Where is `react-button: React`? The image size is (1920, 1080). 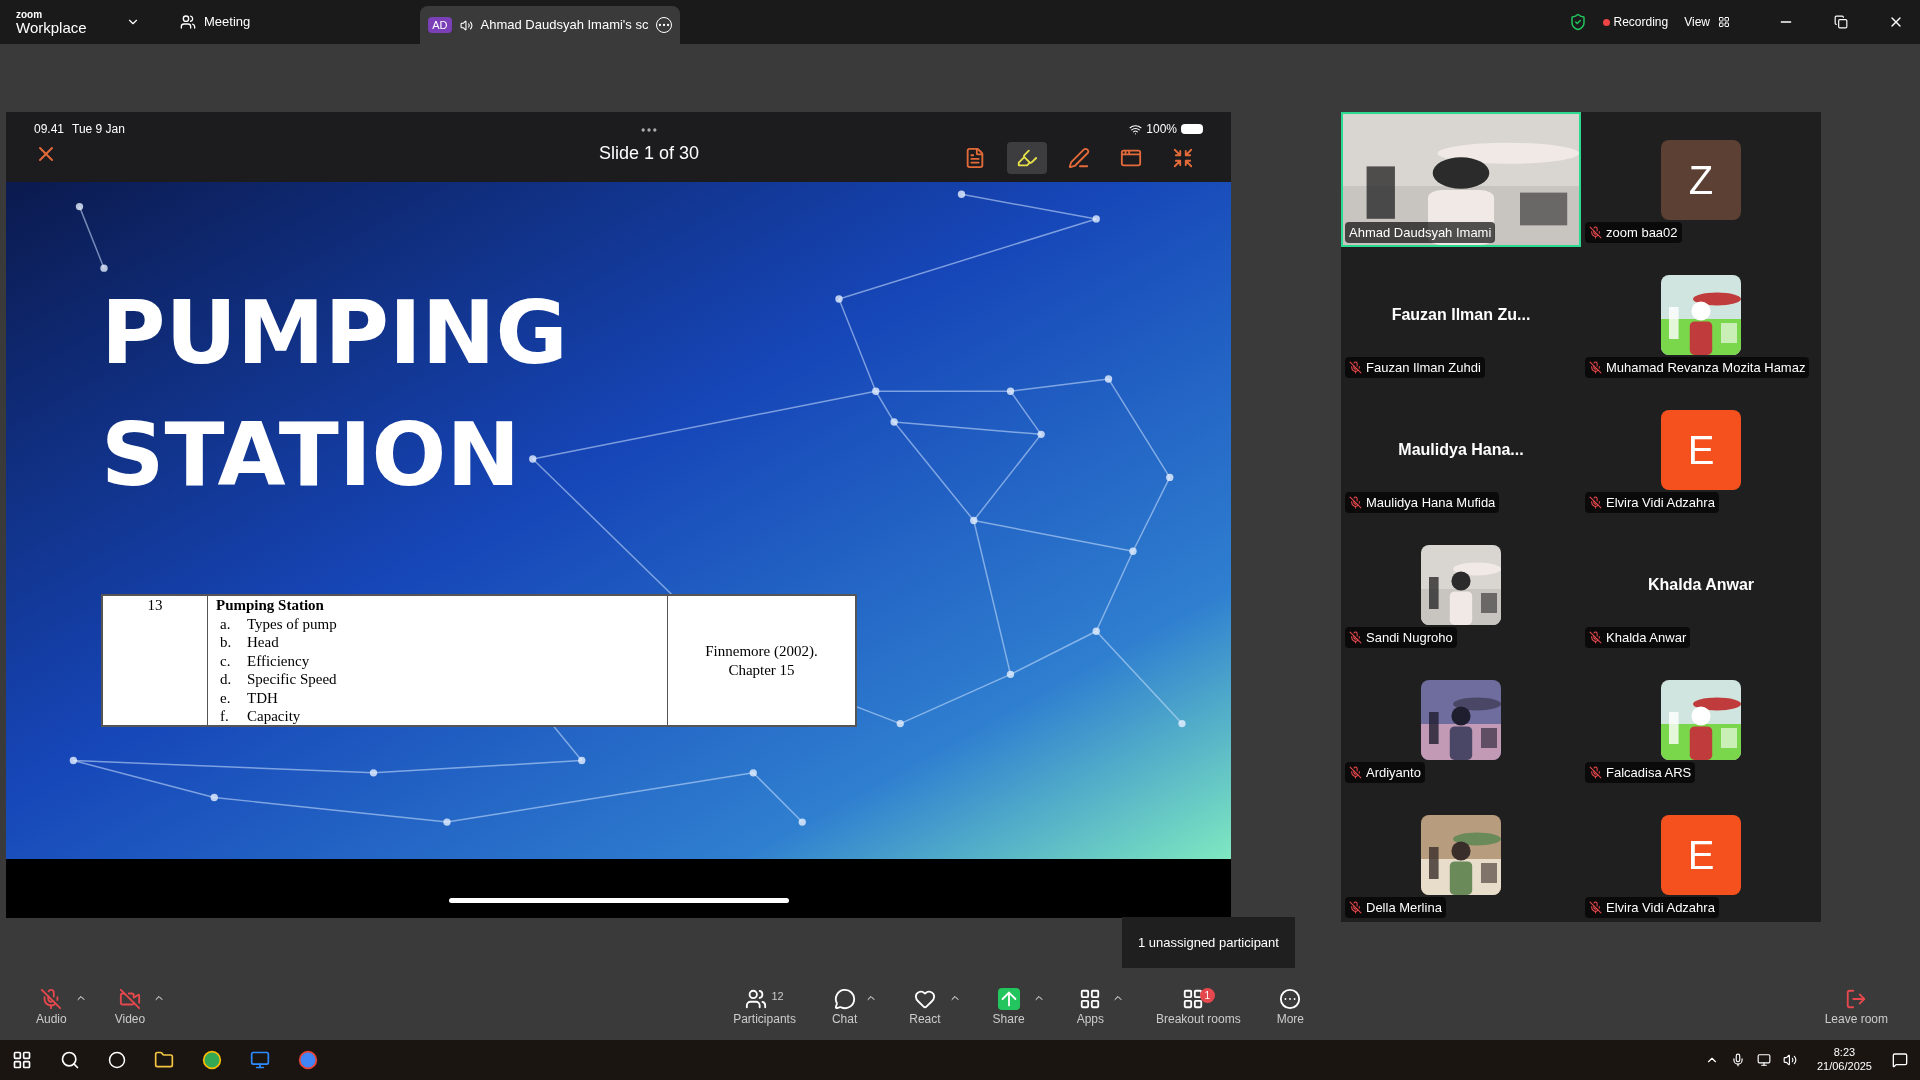
react-button: React is located at coordinates (925, 1008).